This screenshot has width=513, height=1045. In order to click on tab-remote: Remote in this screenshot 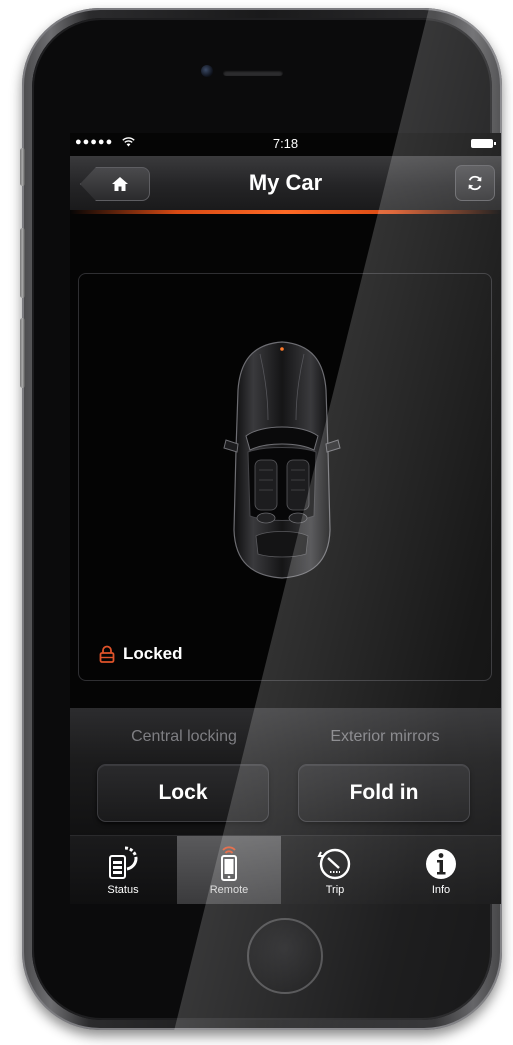, I will do `click(229, 870)`.